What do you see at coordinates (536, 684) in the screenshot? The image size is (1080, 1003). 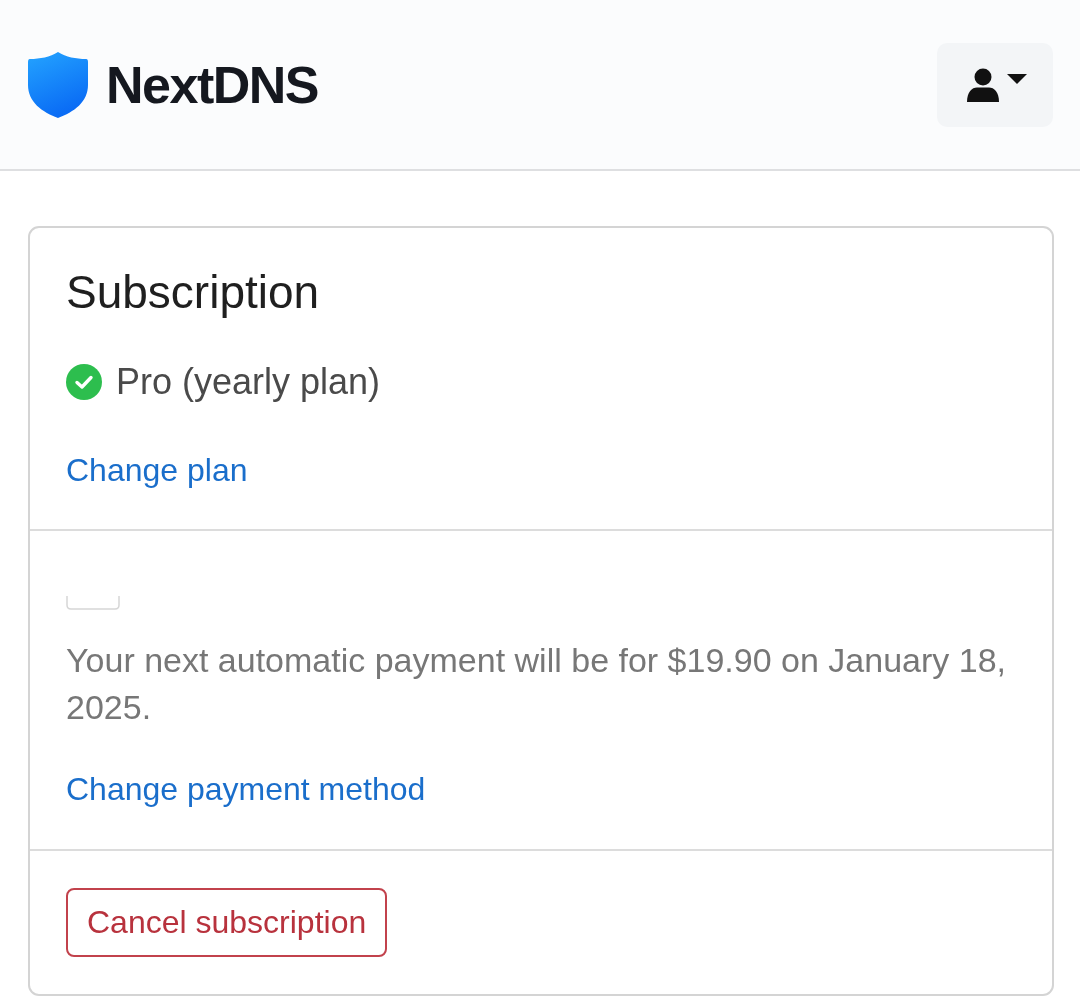 I see `next-payment-text: Your next automatic payment will be for $19.90 on January 18, 2025.` at bounding box center [536, 684].